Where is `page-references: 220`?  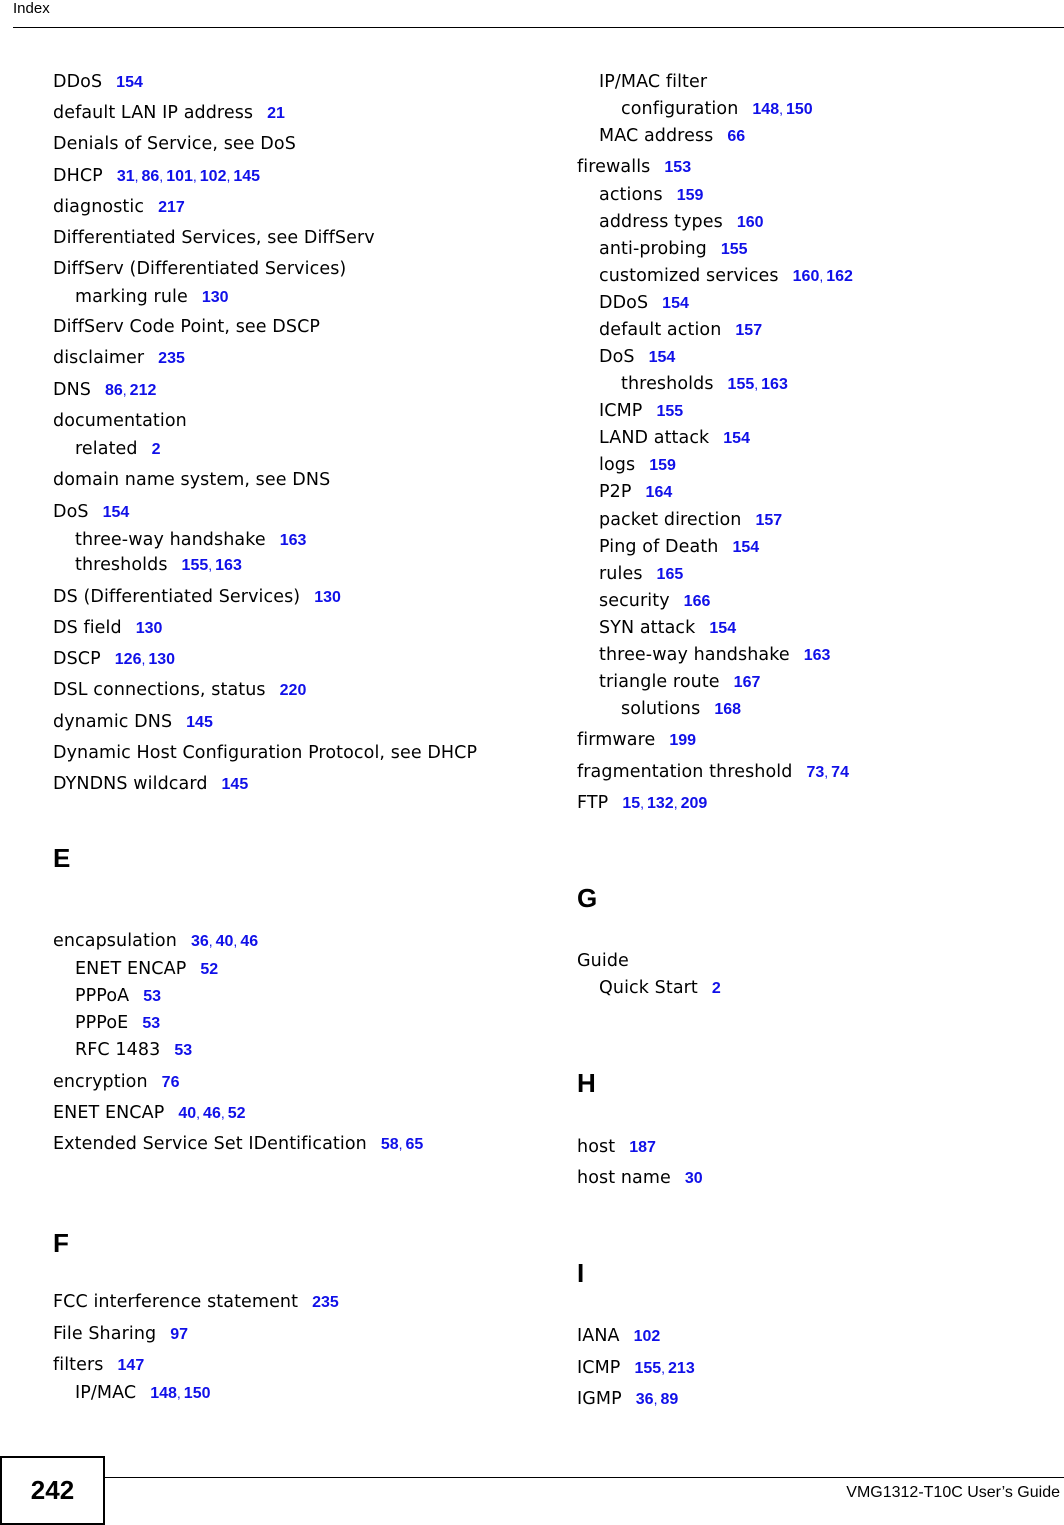 page-references: 220 is located at coordinates (293, 690).